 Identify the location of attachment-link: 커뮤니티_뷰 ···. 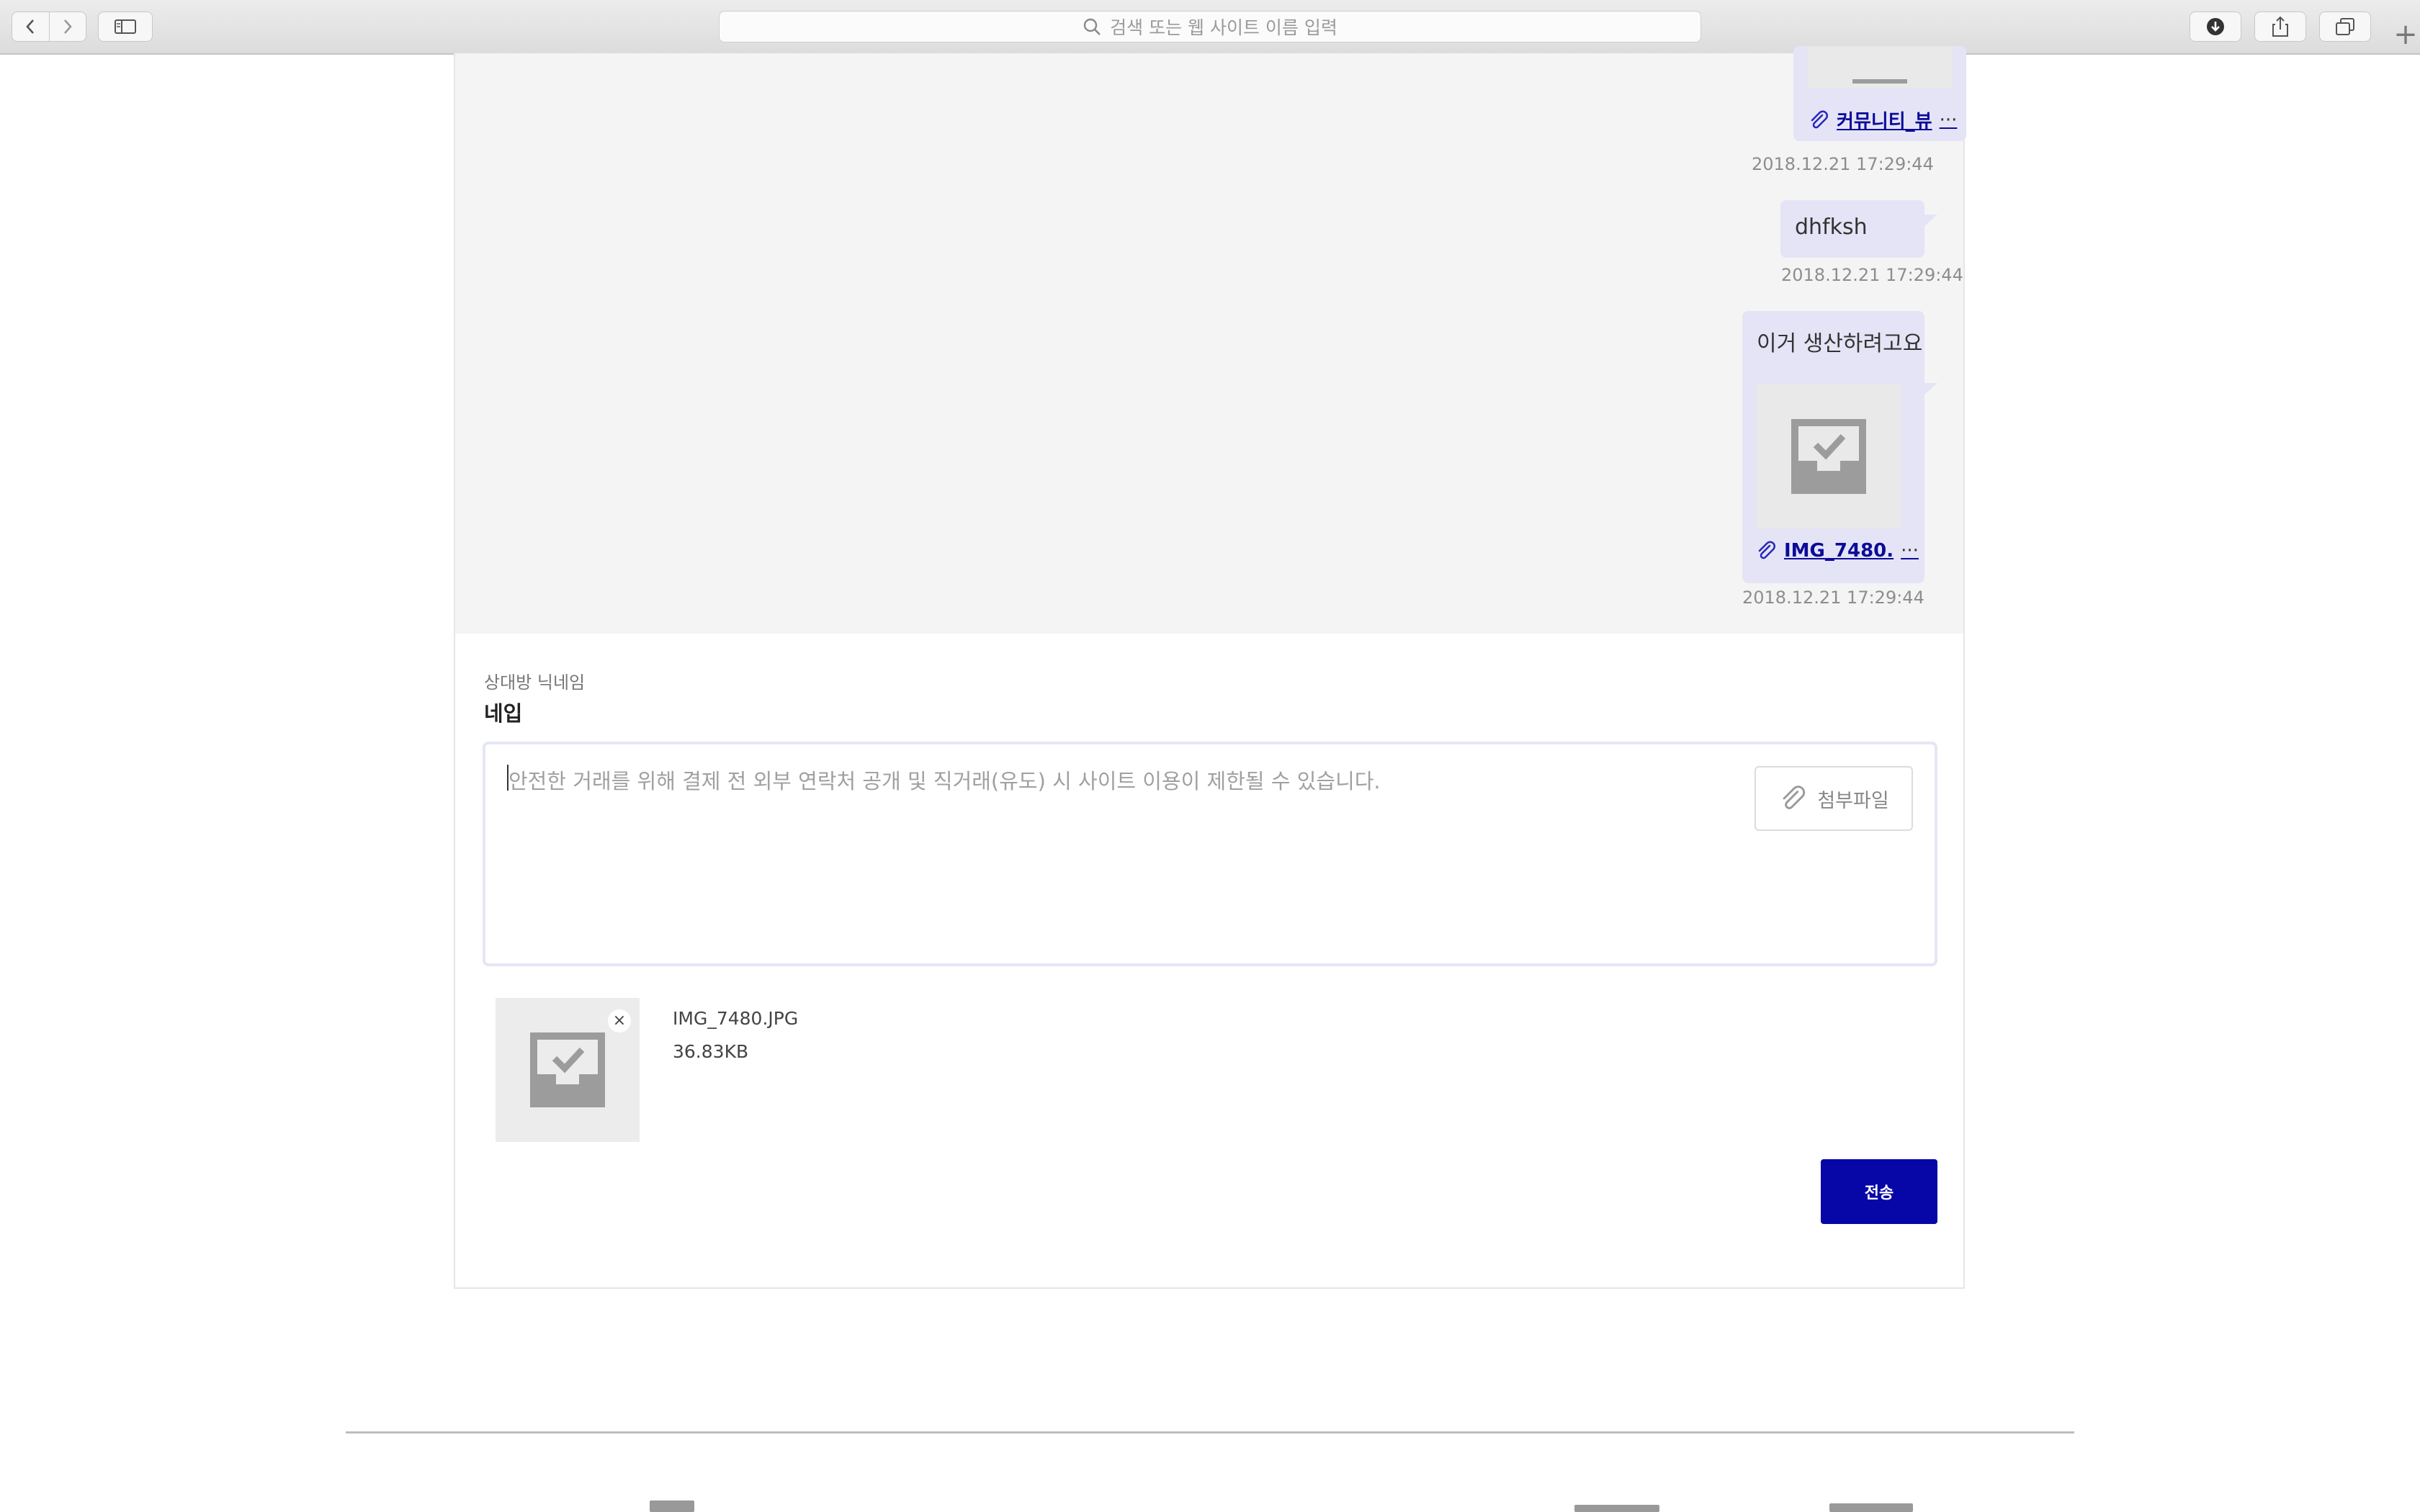
(1882, 120).